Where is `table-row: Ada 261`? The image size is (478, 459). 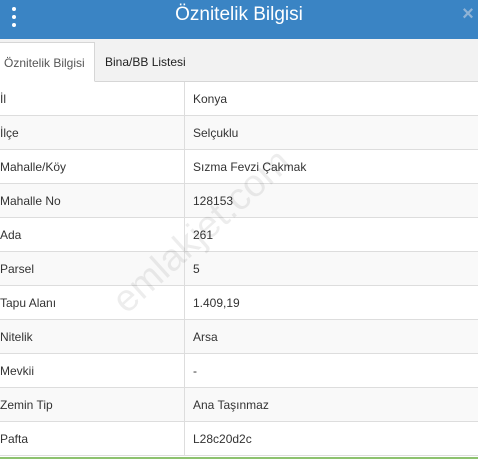
table-row: Ada 261 is located at coordinates (239, 235).